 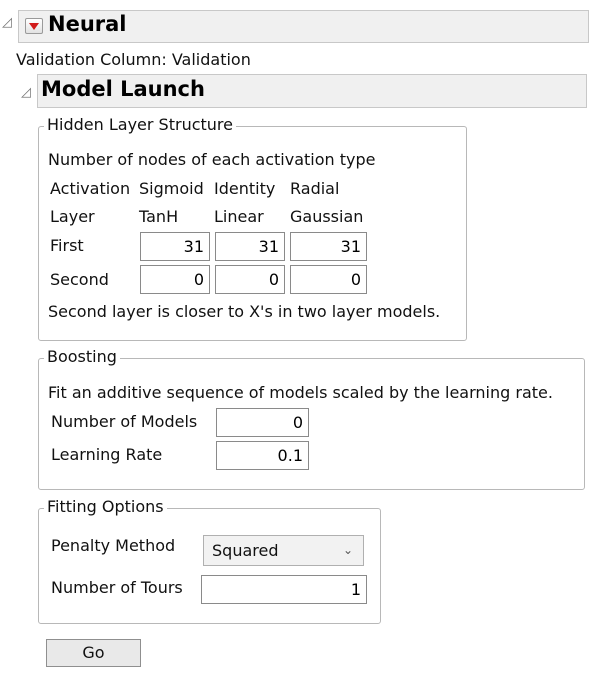 I want to click on activation-header: Activation, so click(x=90, y=188).